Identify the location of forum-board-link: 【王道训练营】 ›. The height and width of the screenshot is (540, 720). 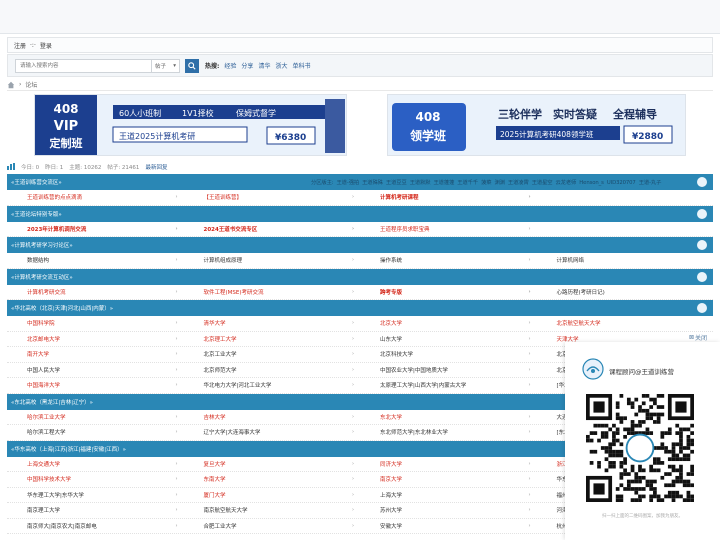
(272, 197).